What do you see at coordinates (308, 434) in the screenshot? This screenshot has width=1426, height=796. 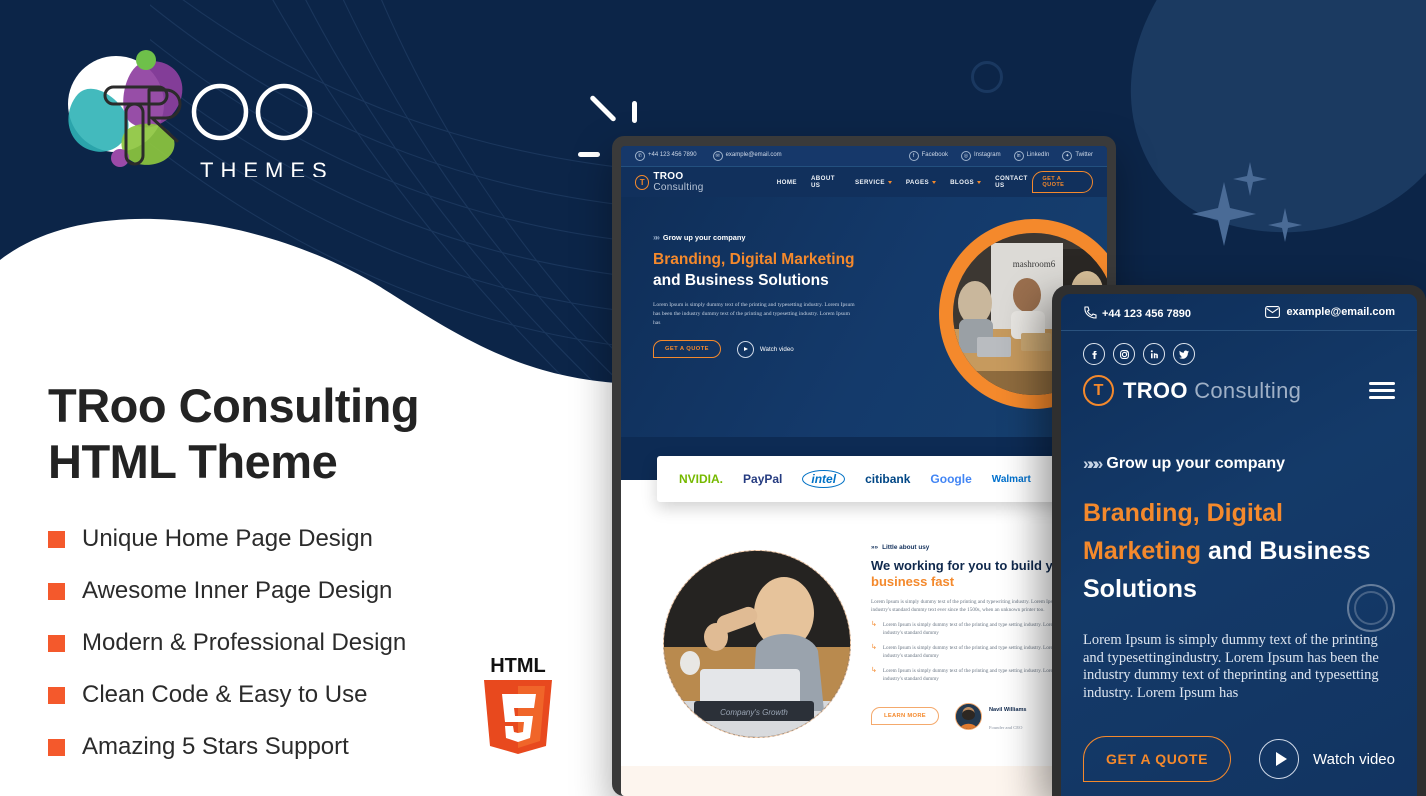 I see `page-title: TRoo Consulting HTML Theme` at bounding box center [308, 434].